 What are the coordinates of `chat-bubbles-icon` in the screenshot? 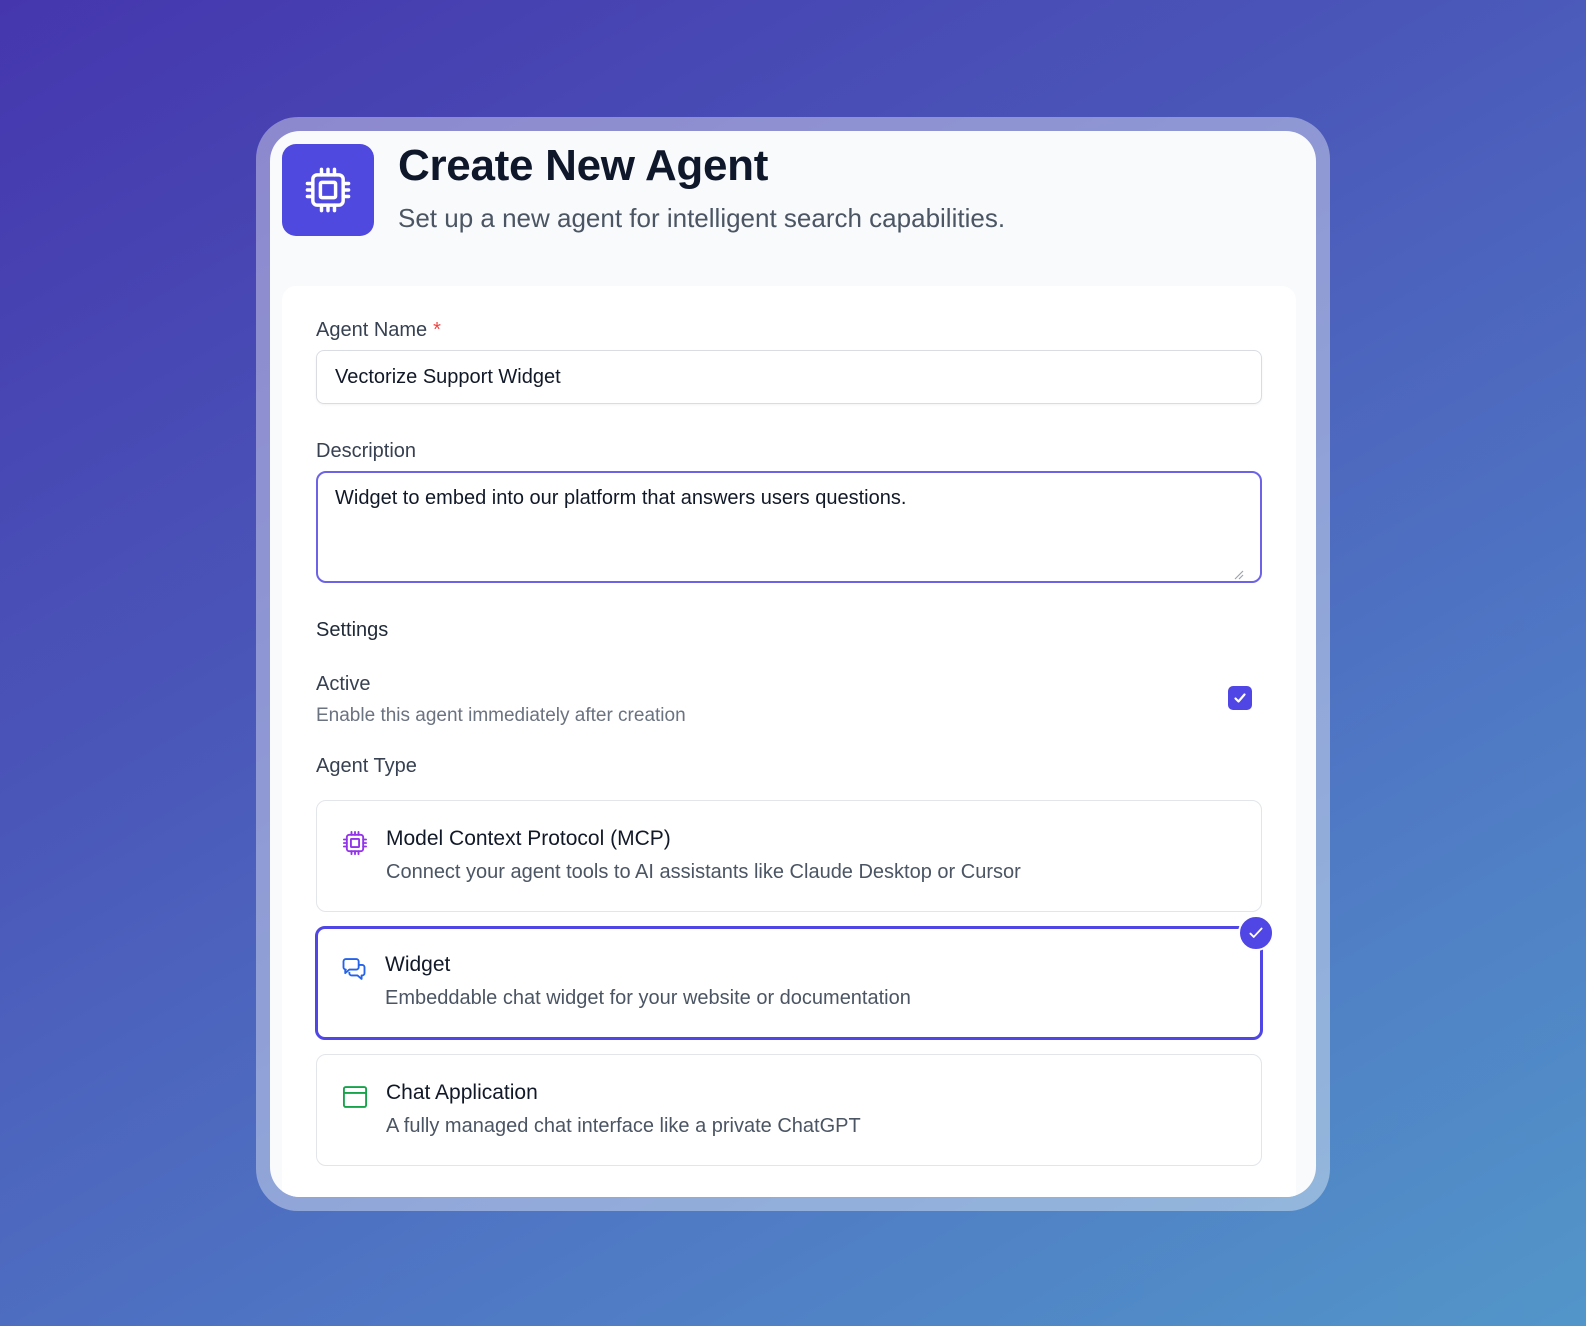 It's located at (354, 969).